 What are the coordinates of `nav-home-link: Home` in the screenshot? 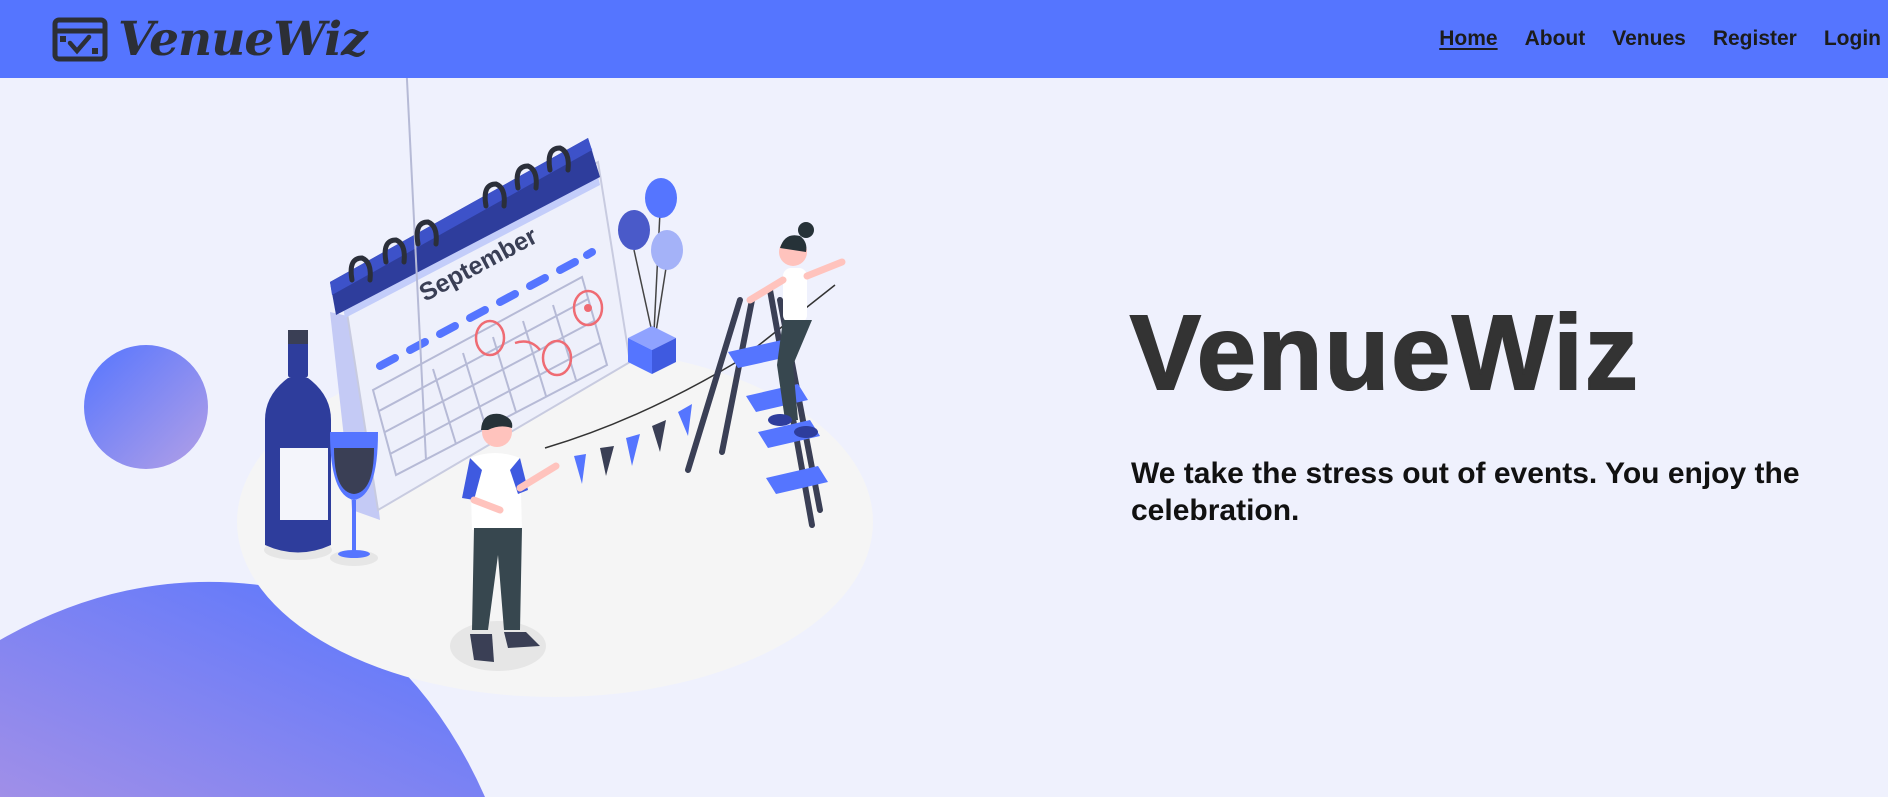 It's located at (1468, 39).